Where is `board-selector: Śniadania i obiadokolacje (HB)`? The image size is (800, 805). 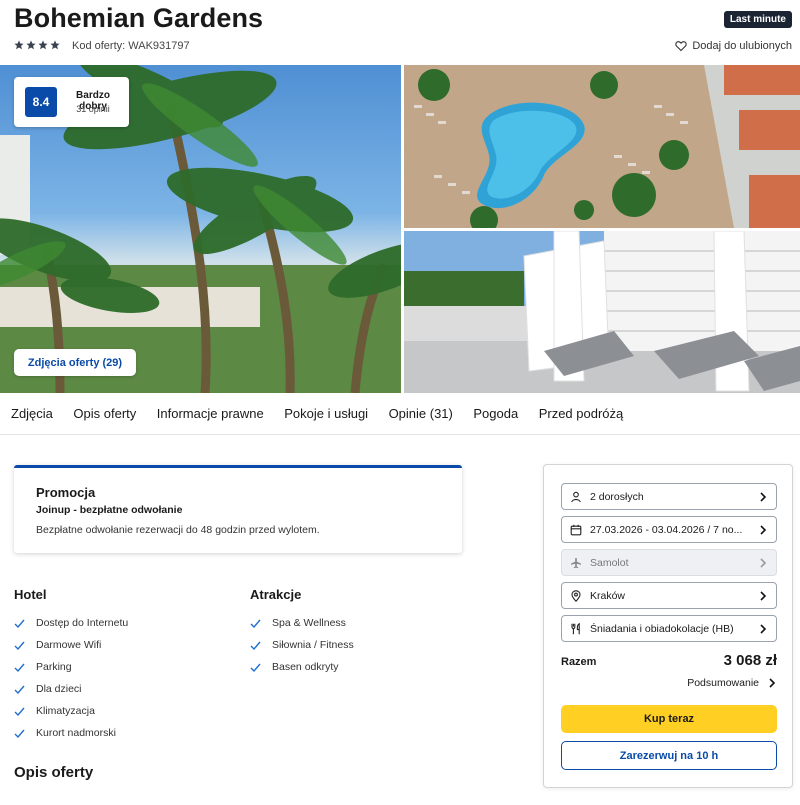 board-selector: Śniadania i obiadokolacje (HB) is located at coordinates (669, 628).